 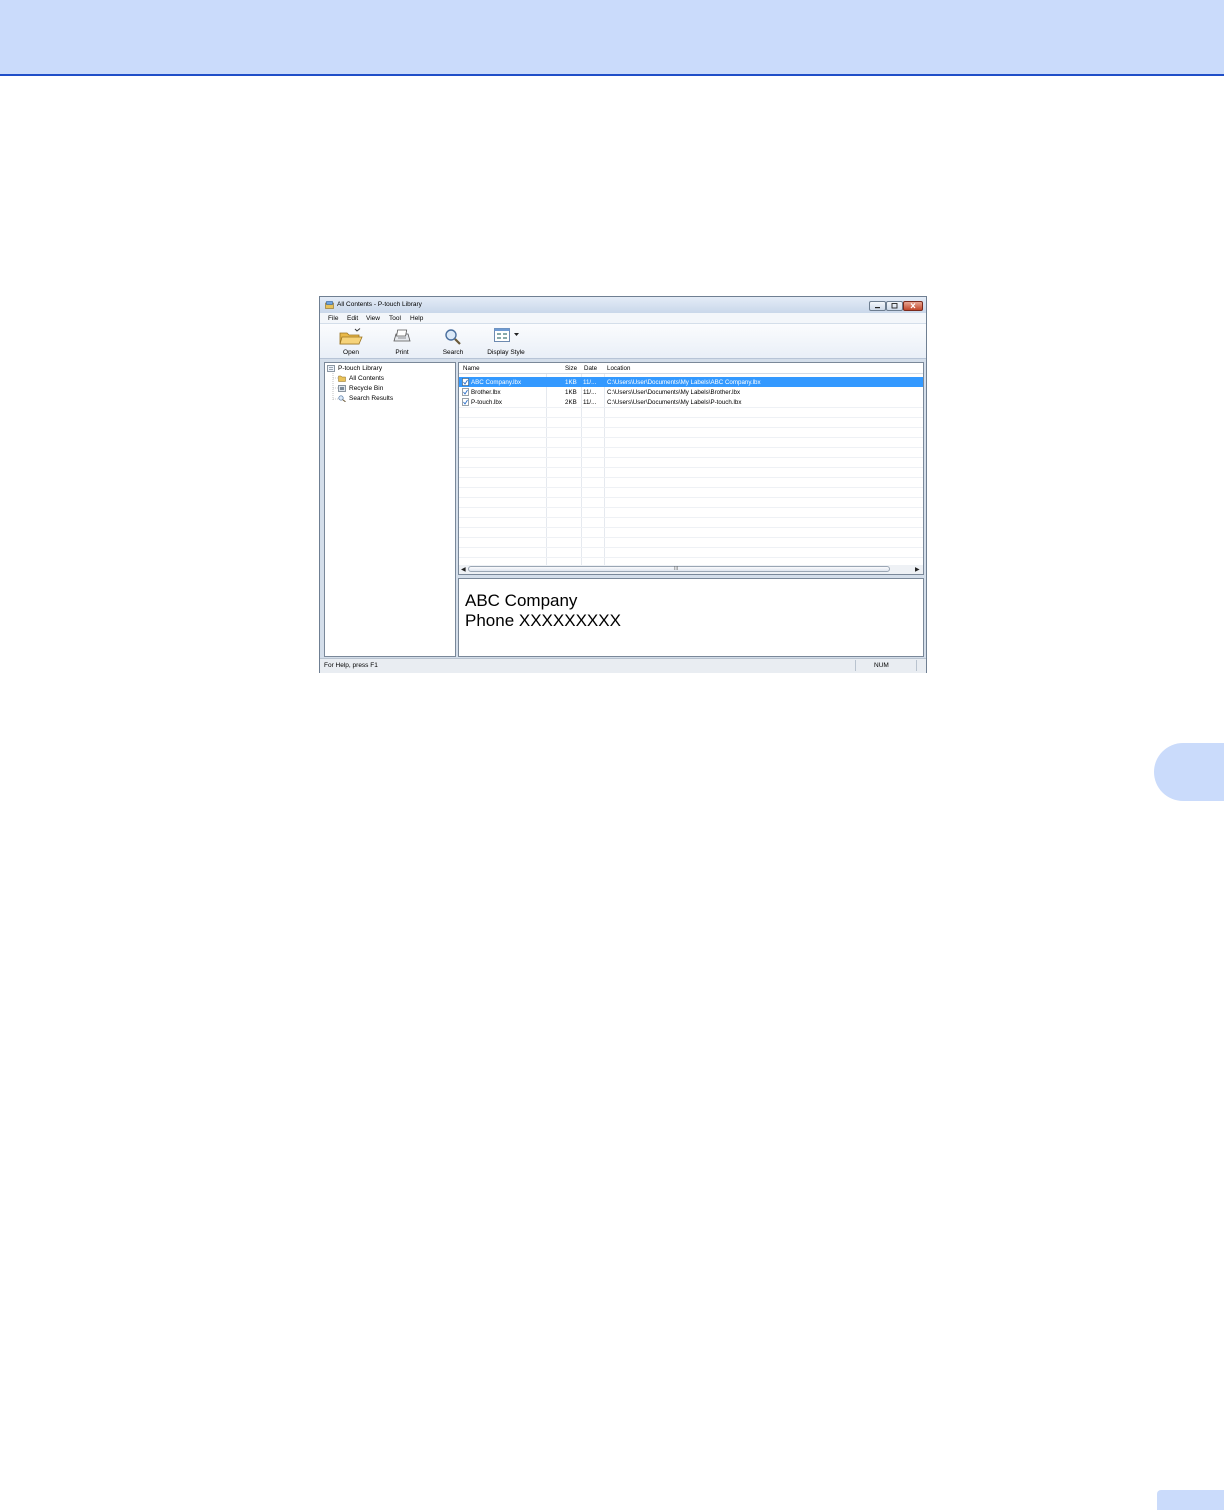 What do you see at coordinates (516, 335) in the screenshot?
I see `chevron-down-icon` at bounding box center [516, 335].